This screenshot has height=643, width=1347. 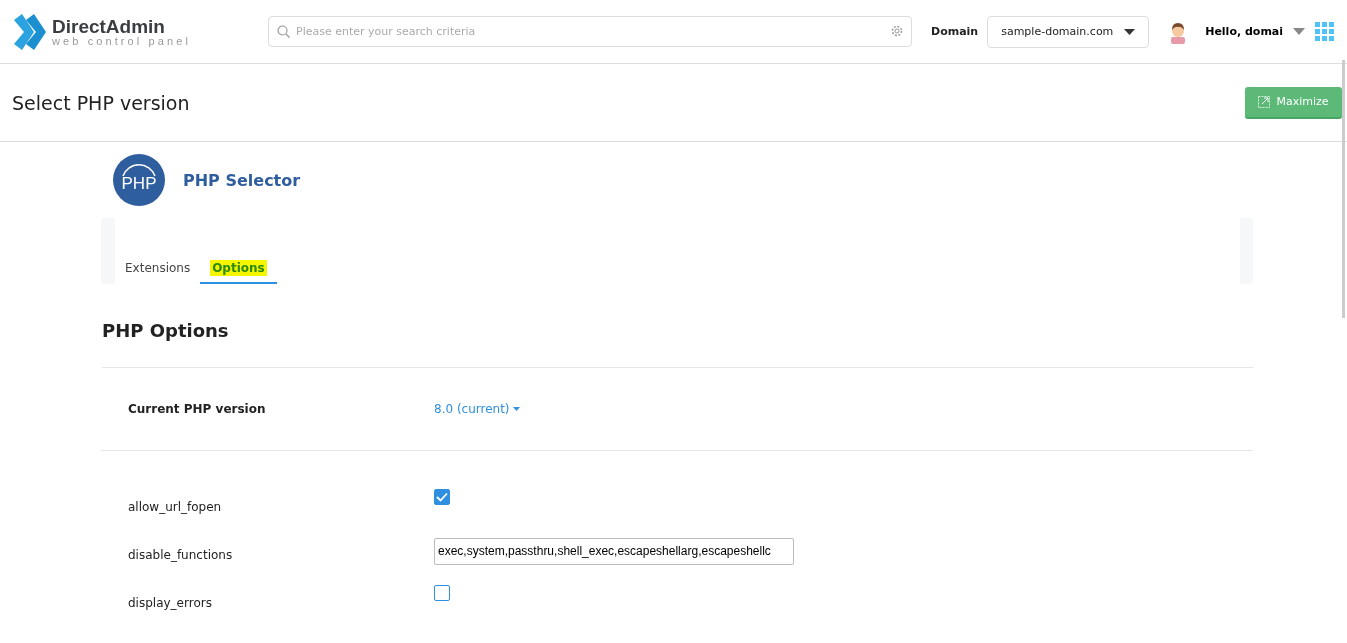 What do you see at coordinates (1255, 31) in the screenshot?
I see `user-menu: Hello, domai` at bounding box center [1255, 31].